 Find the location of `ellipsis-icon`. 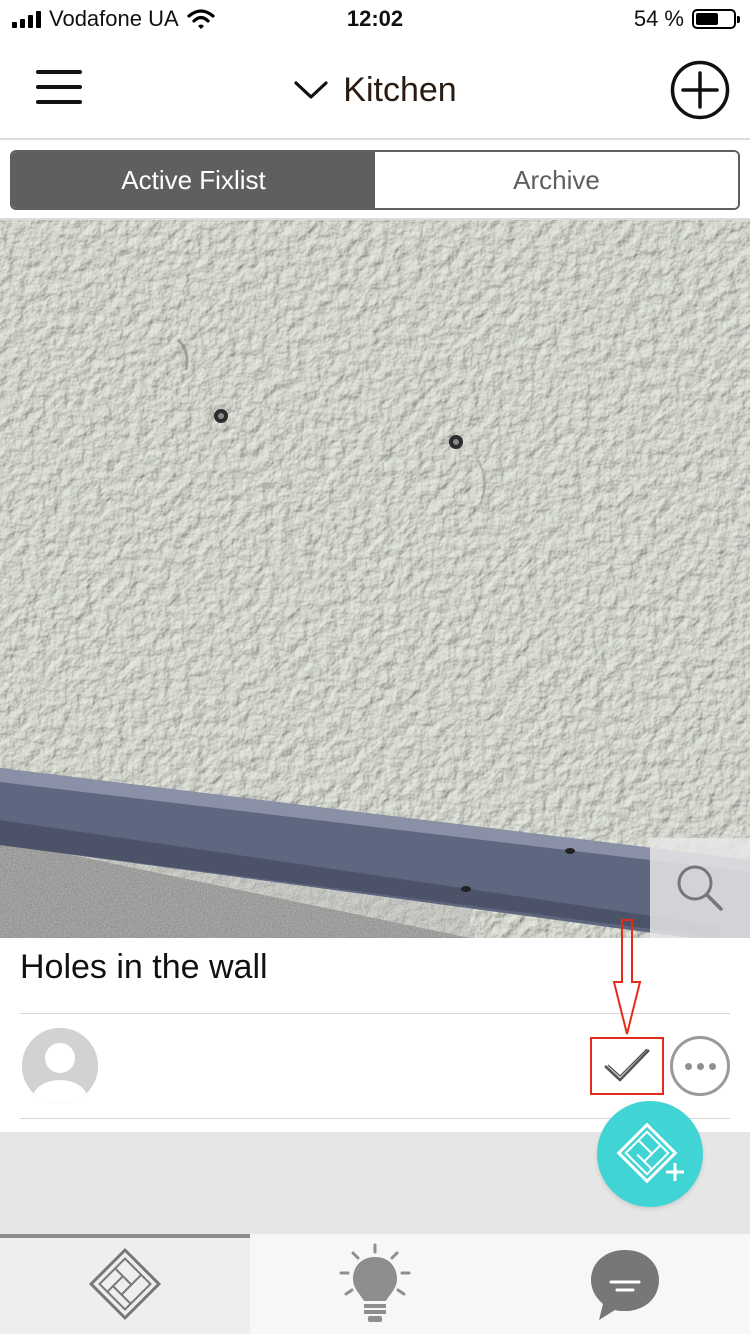

ellipsis-icon is located at coordinates (688, 1066).